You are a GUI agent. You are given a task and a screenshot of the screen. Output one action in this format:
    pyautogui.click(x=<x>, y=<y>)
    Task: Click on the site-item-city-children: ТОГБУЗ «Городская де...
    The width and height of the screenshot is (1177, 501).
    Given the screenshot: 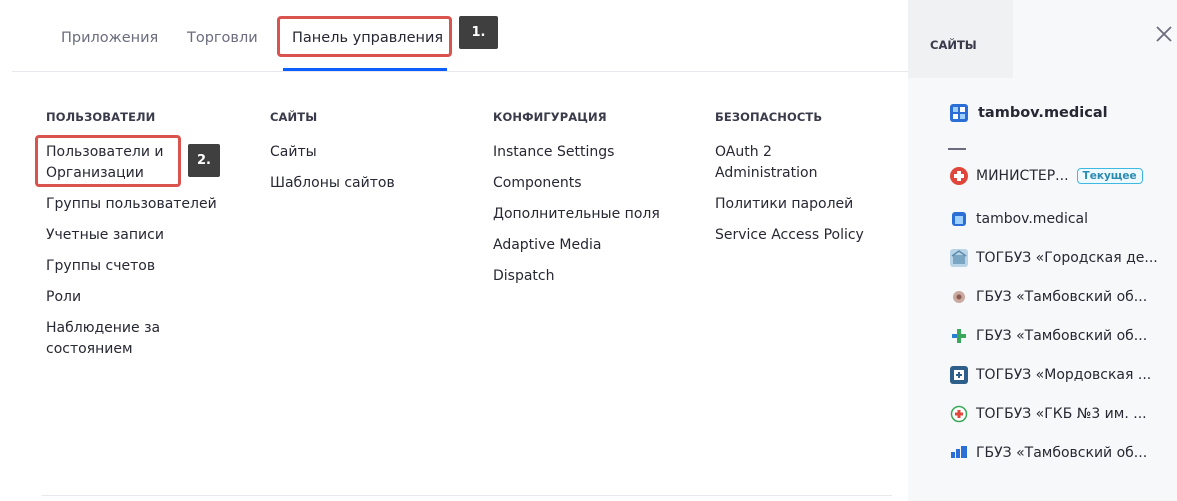 What is the action you would take?
    pyautogui.click(x=1054, y=258)
    